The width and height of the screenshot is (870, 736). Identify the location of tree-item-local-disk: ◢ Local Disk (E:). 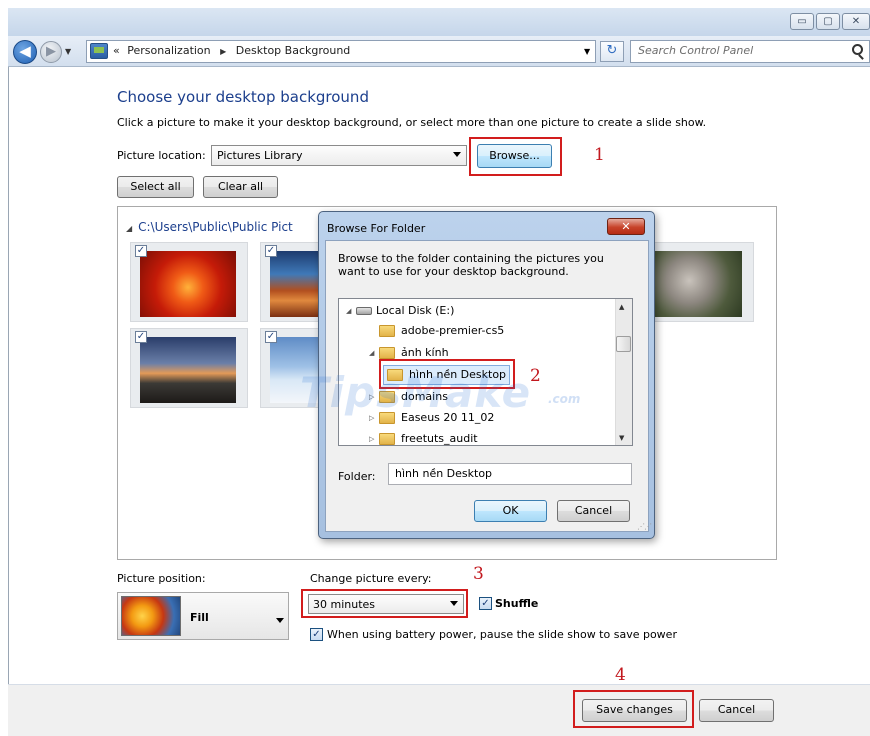
(400, 310).